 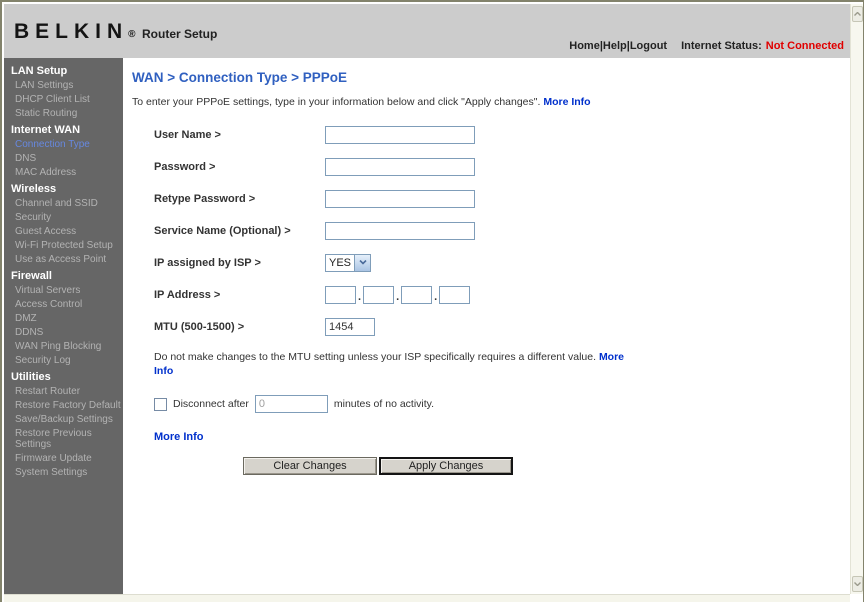 What do you see at coordinates (63, 260) in the screenshot?
I see `sidebar-item-use-as-access-point: Use as Access Point` at bounding box center [63, 260].